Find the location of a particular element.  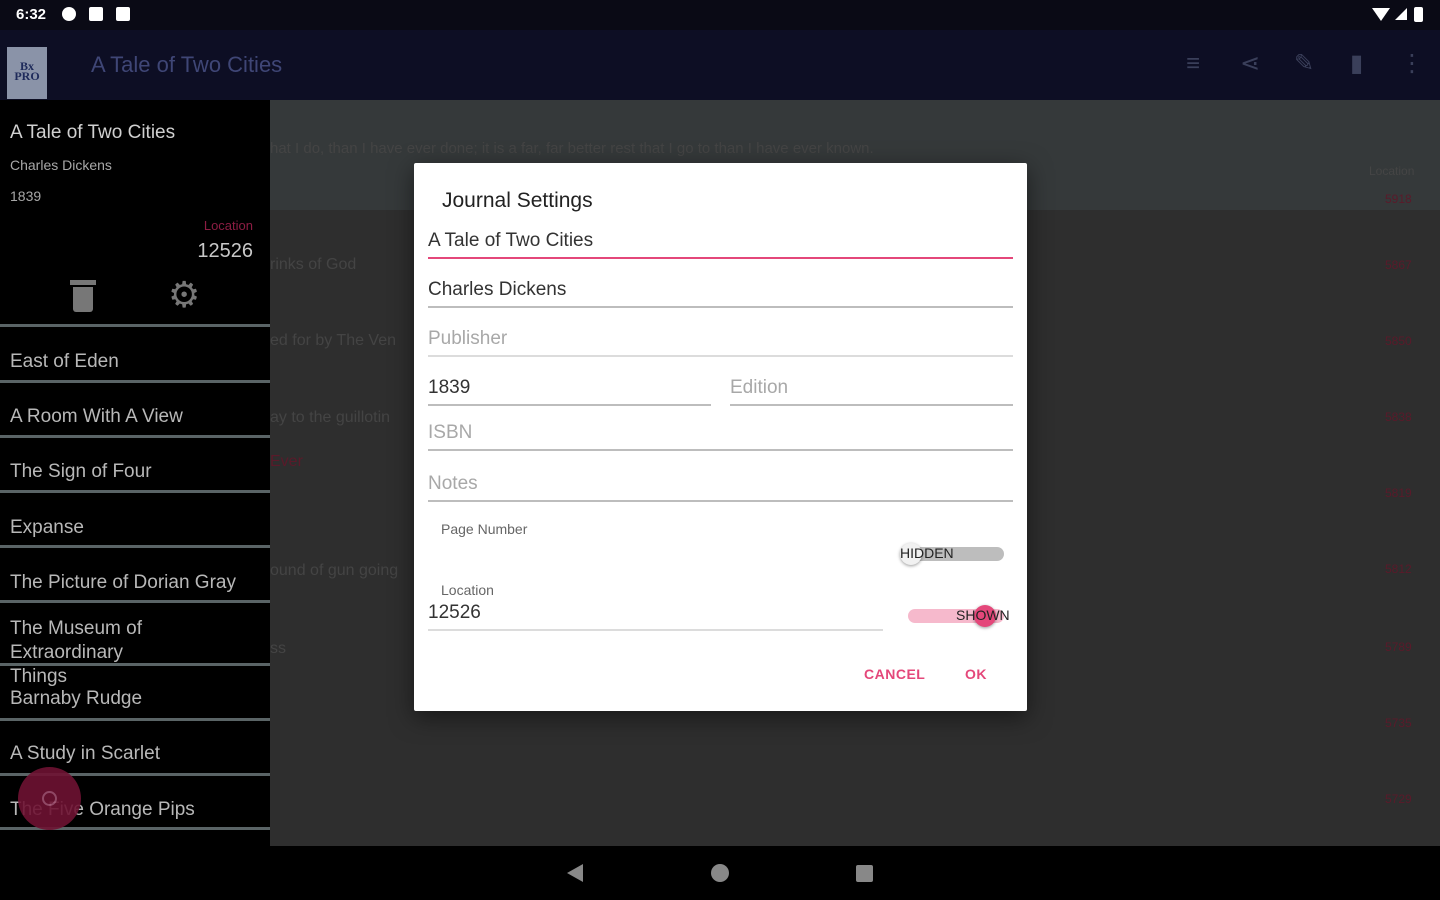

filter-icon: ≡ is located at coordinates (1193, 64).